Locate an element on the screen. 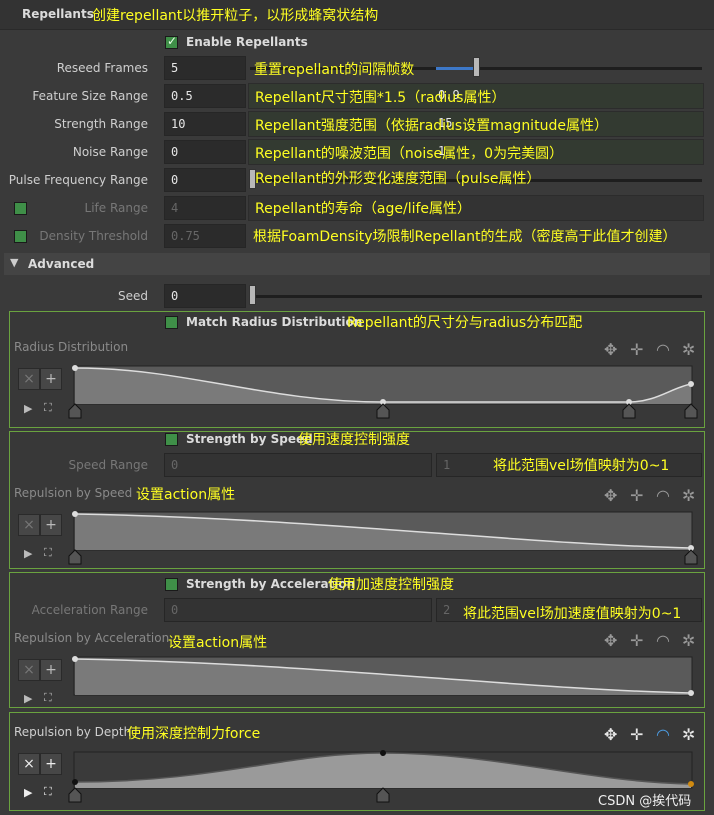 This screenshot has width=714, height=815. seed-slider-track is located at coordinates (476, 296).